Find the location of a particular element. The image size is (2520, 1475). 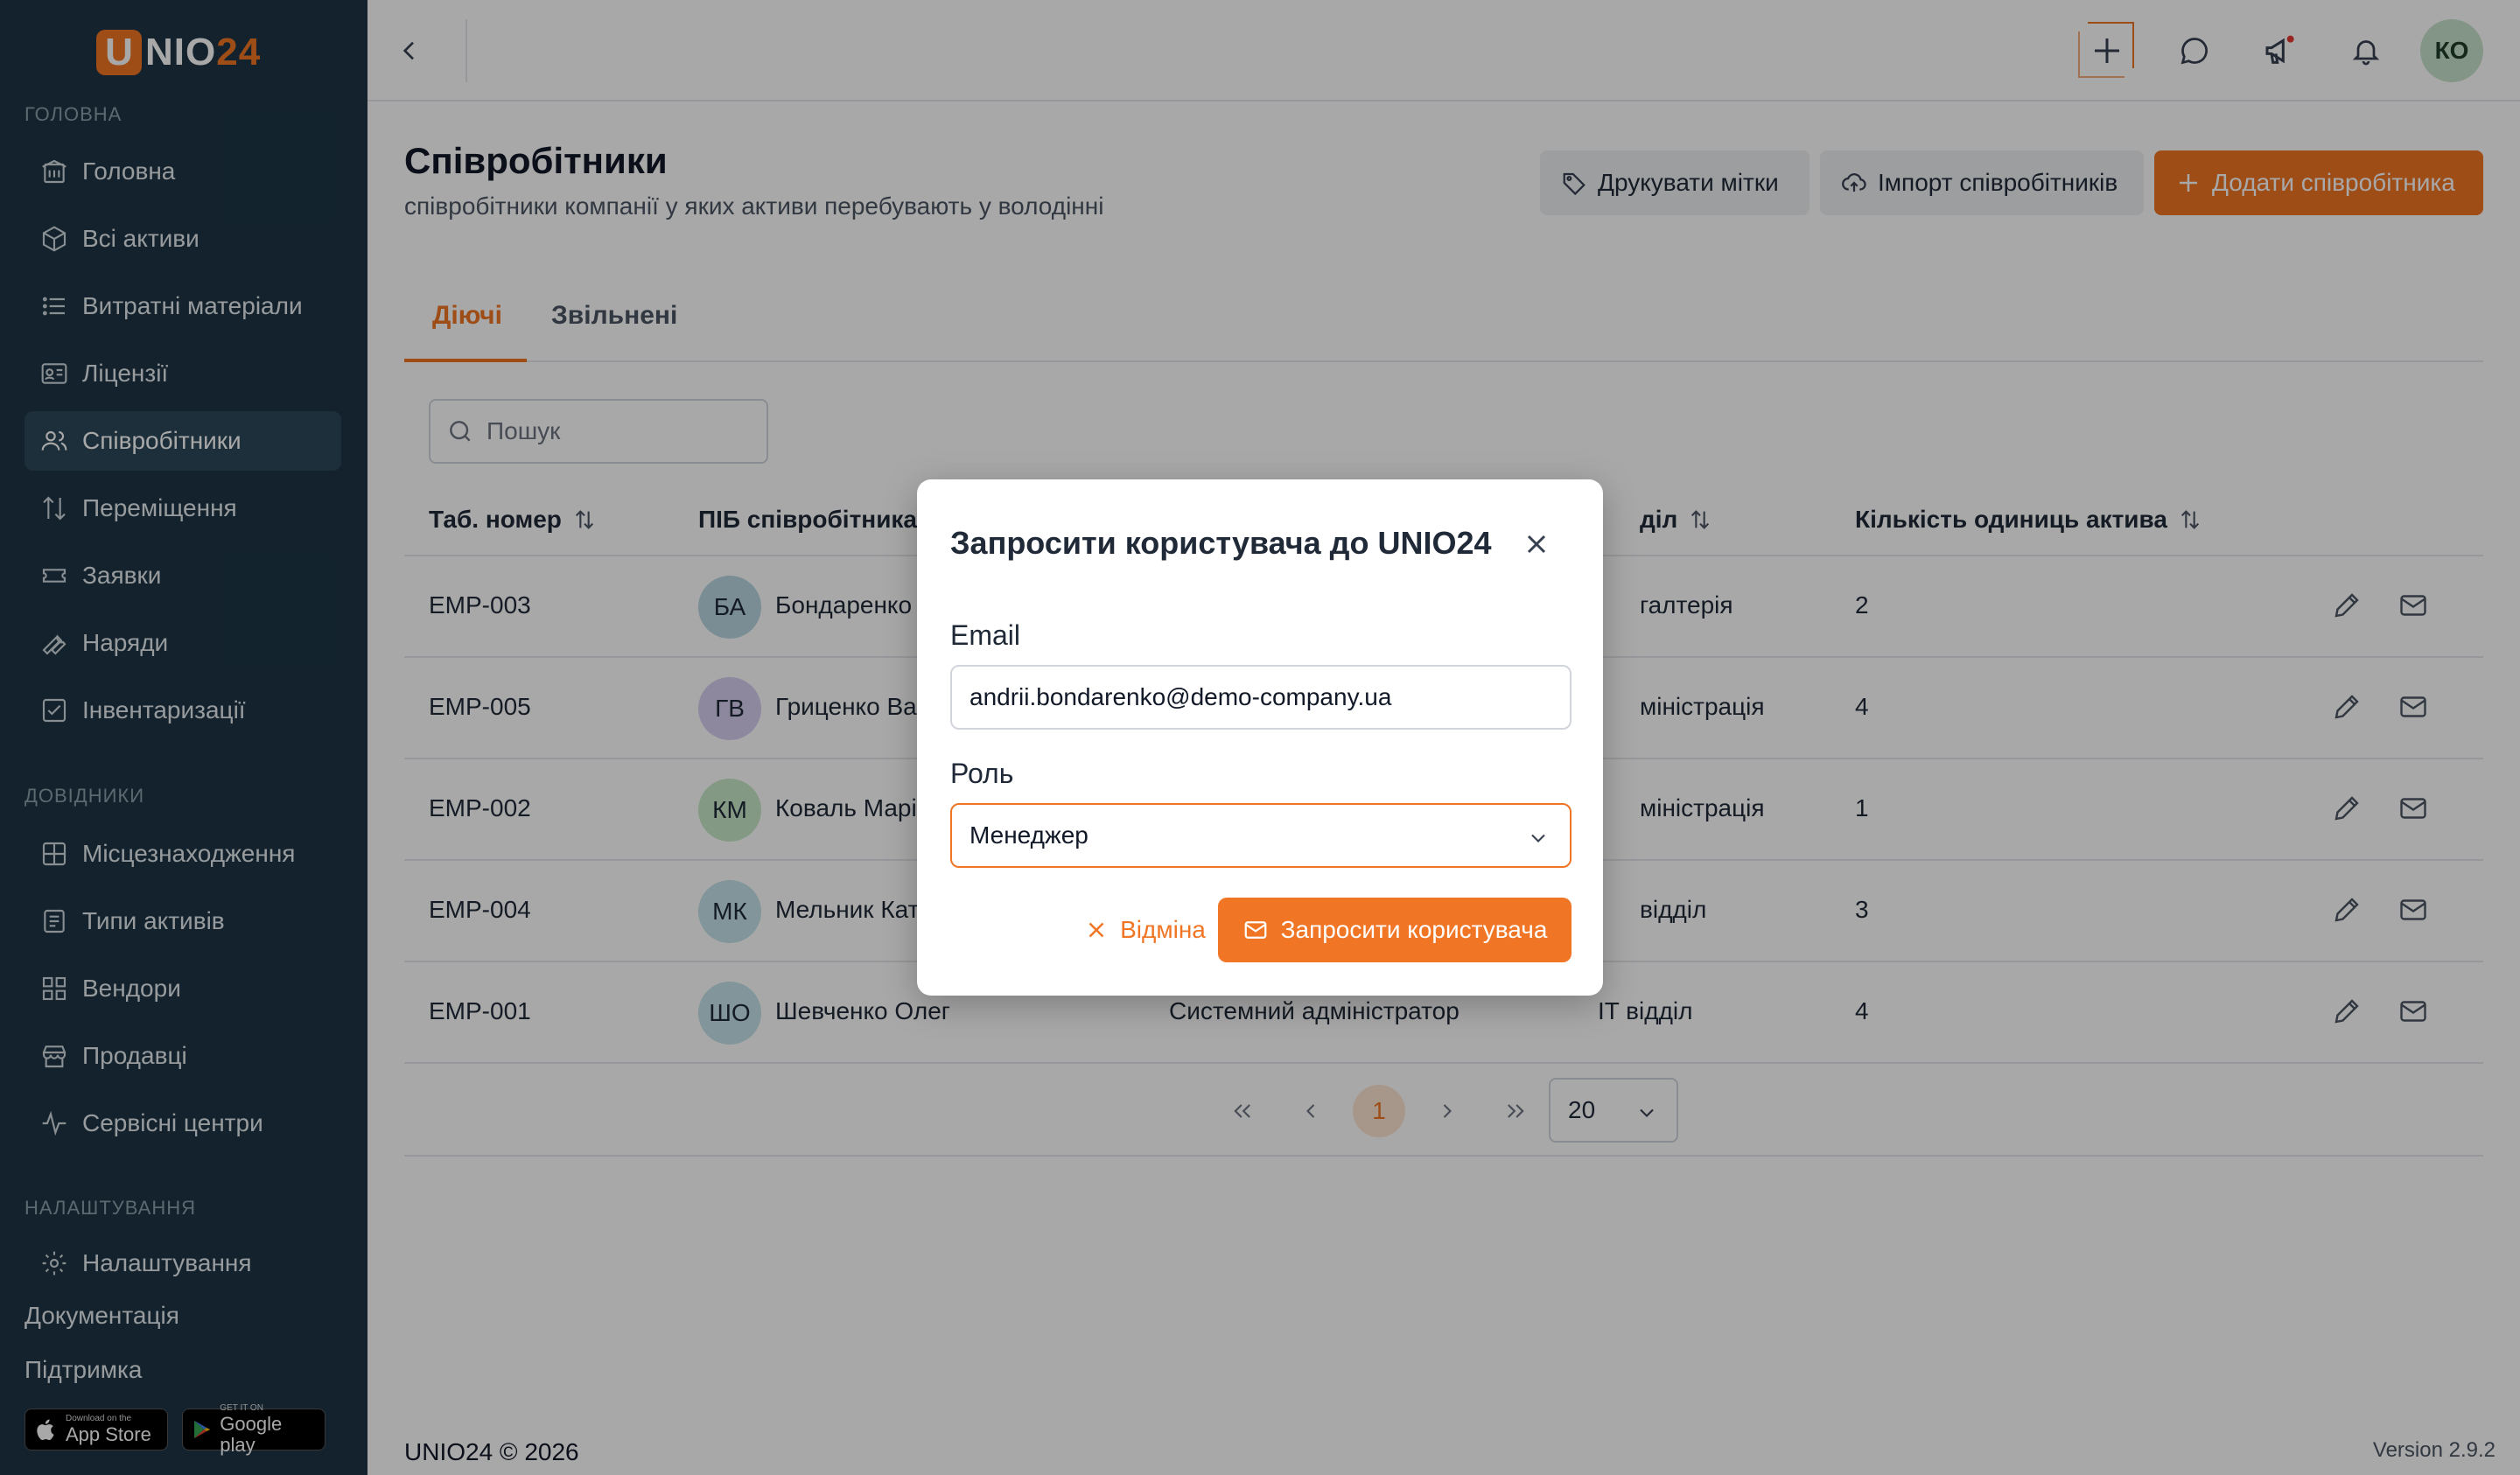

chevron-down-icon is located at coordinates (1538, 838).